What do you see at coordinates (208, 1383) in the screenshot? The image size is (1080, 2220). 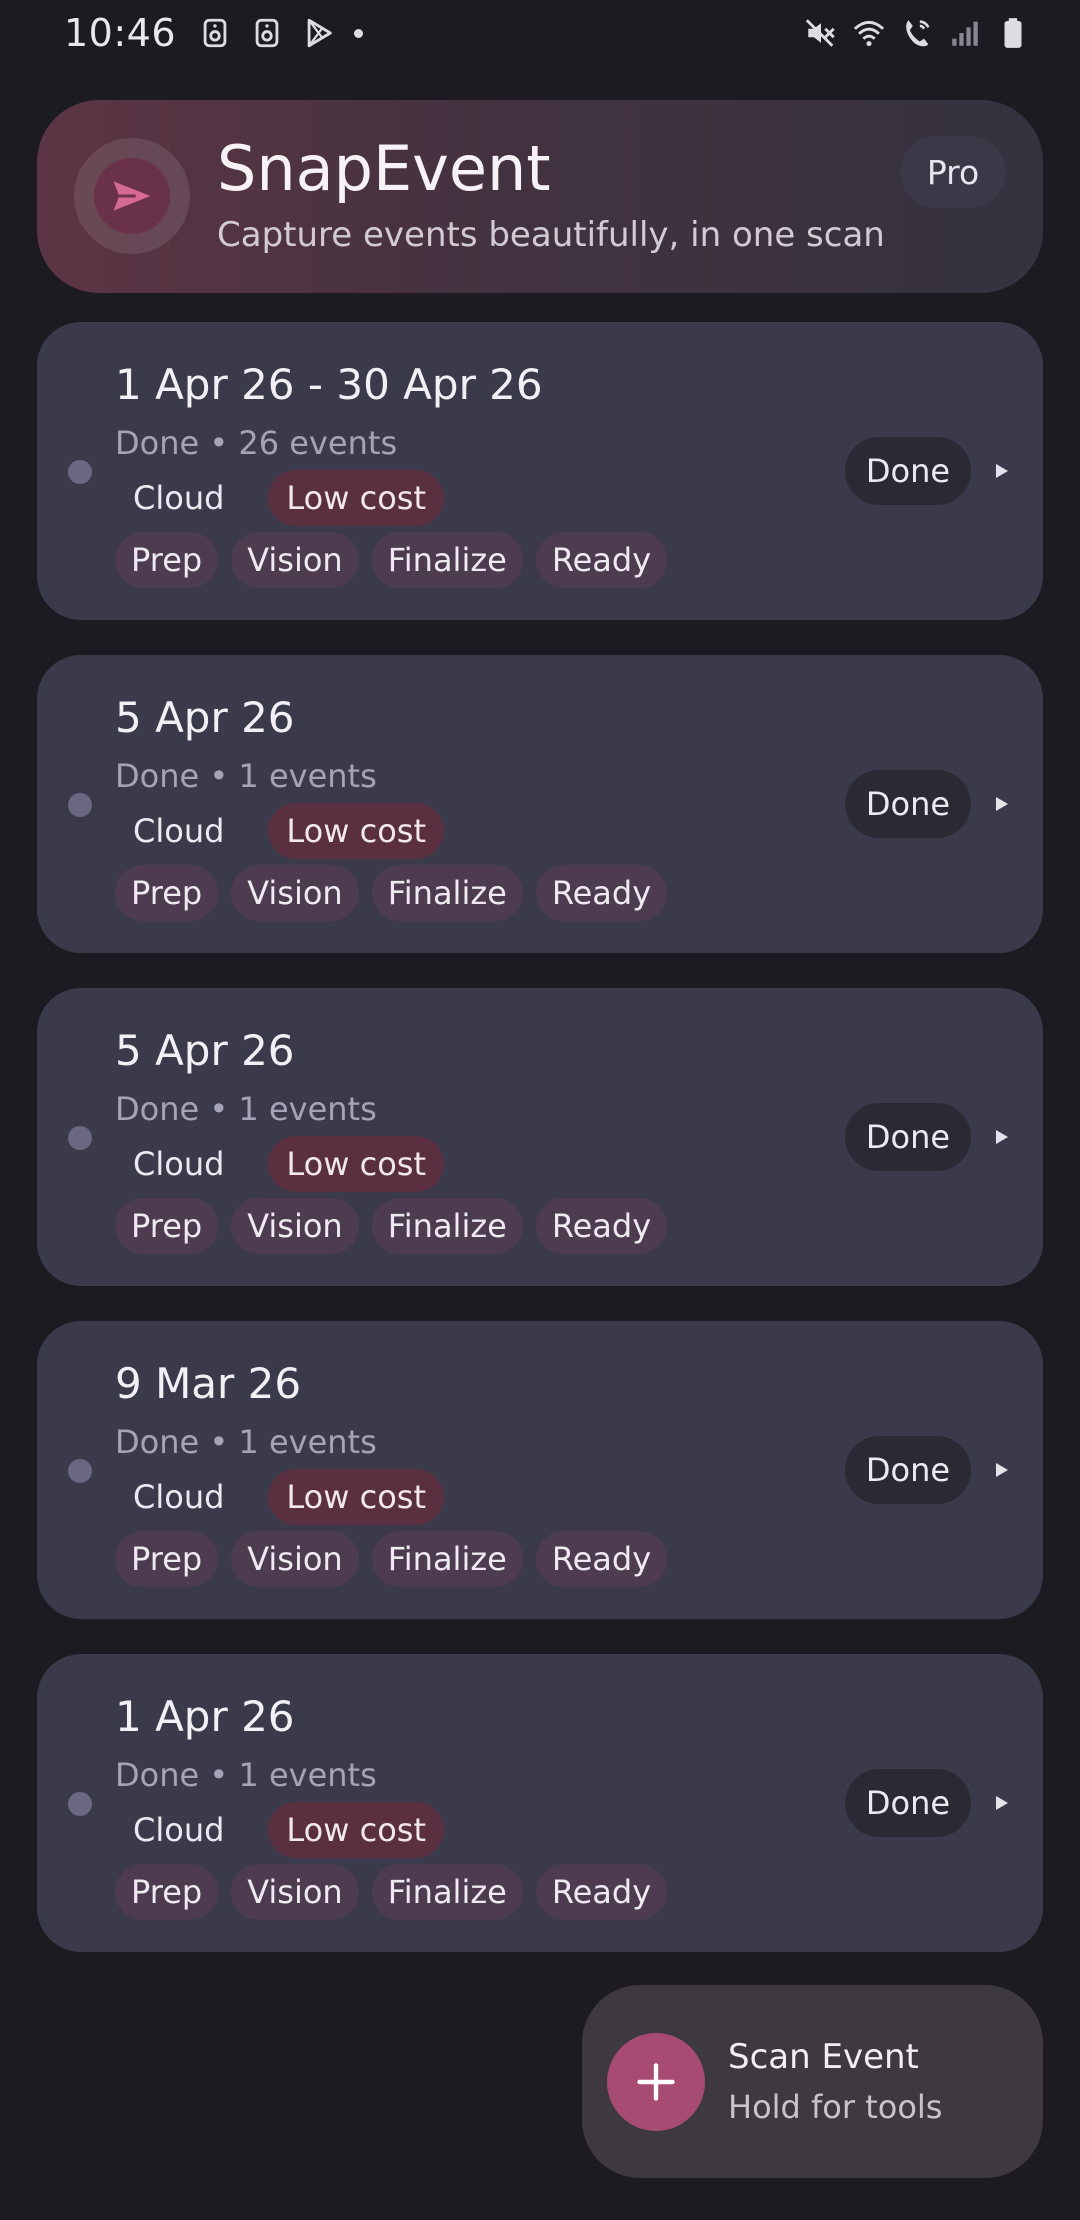 I see `batch-title: 9 Mar 26` at bounding box center [208, 1383].